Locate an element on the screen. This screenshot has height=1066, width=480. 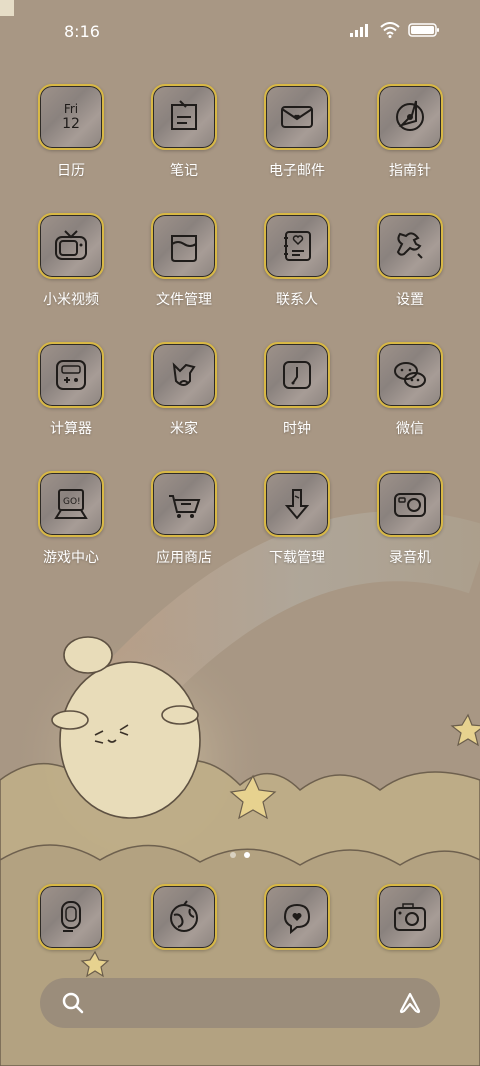
browser-globe-icon is located at coordinates (184, 917).